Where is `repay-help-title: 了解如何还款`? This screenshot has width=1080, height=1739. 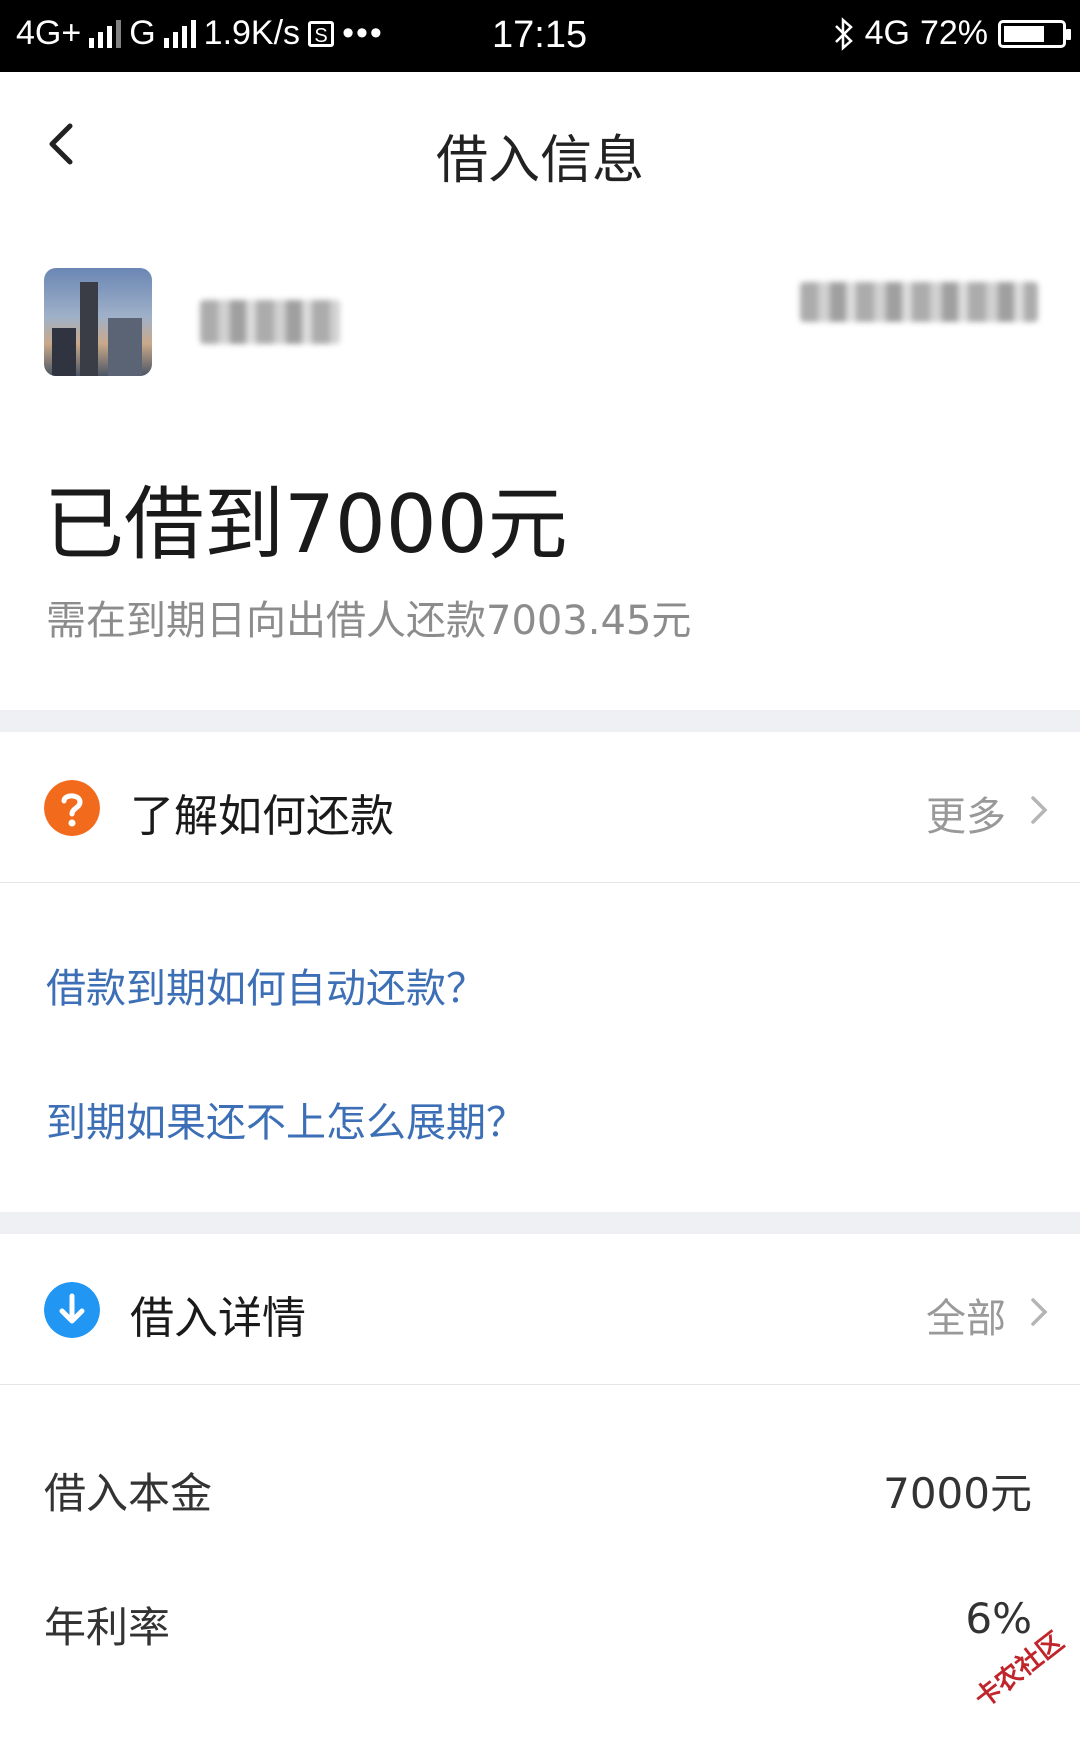
repay-help-title: 了解如何还款 is located at coordinates (262, 816).